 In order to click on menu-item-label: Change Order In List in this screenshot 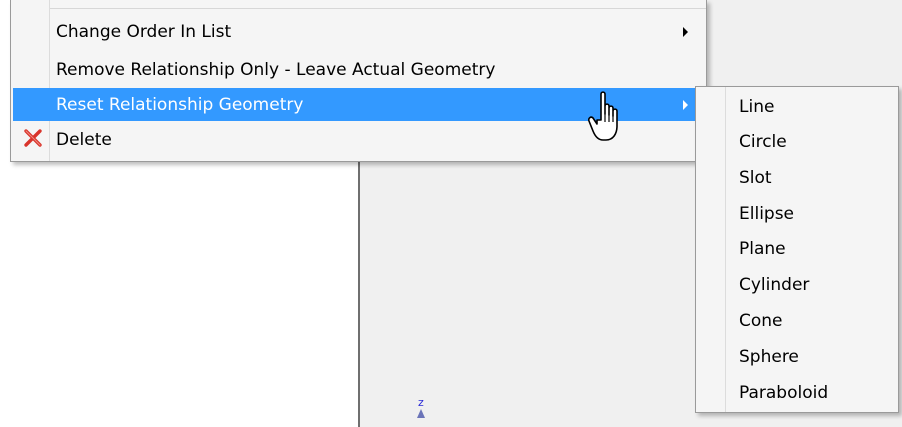, I will do `click(144, 32)`.